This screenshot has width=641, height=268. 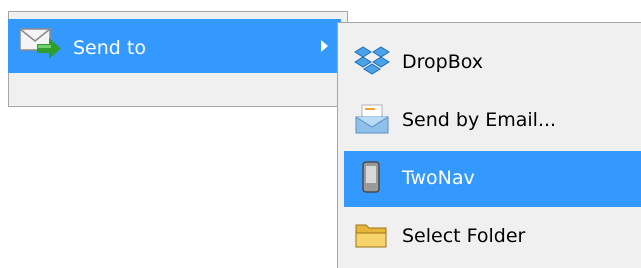 I want to click on device-icon, so click(x=372, y=178).